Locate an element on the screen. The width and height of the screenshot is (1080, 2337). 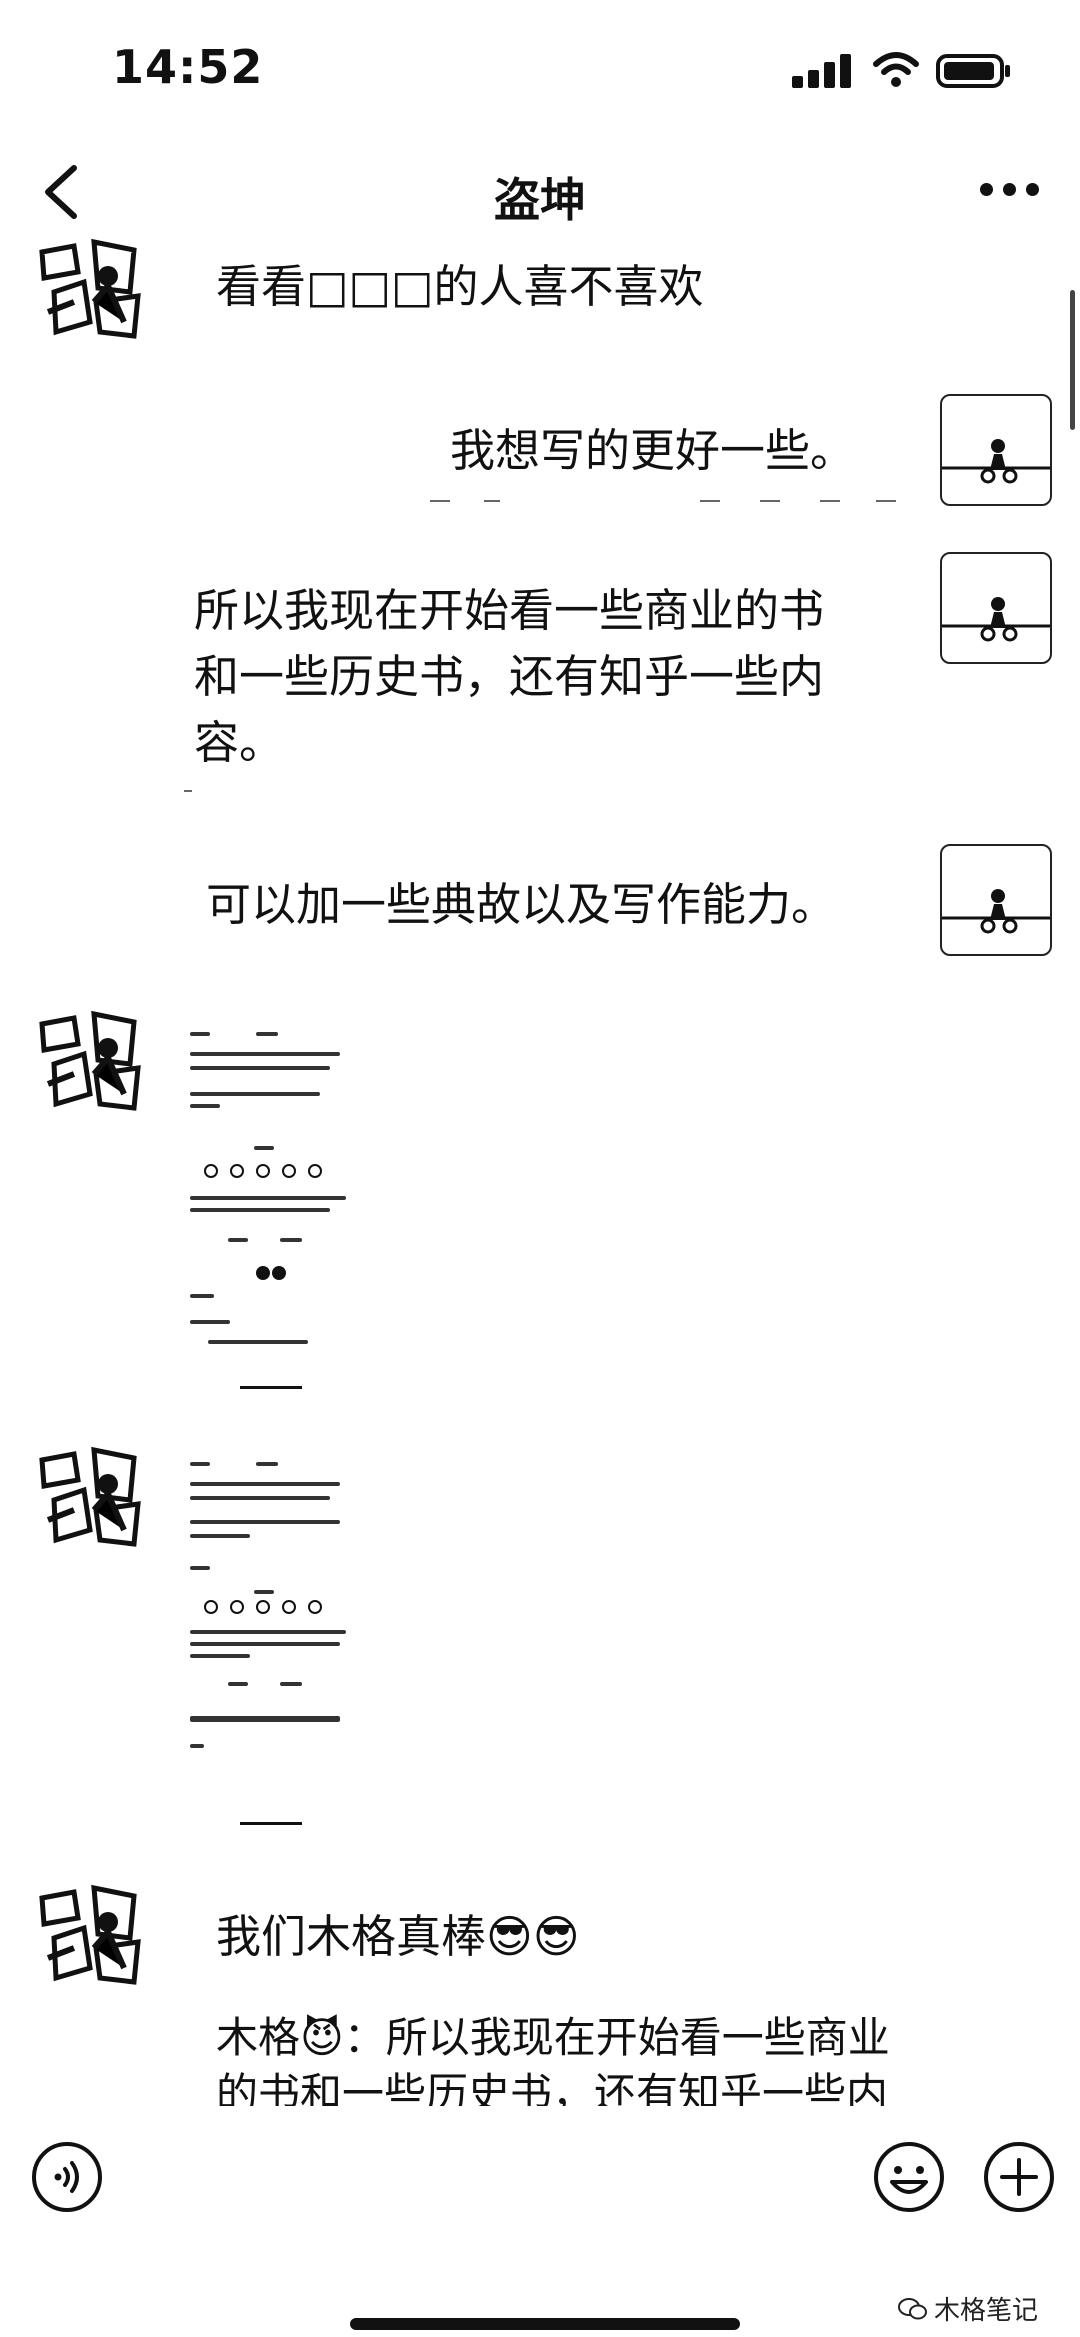
wechat-icon is located at coordinates (912, 2308).